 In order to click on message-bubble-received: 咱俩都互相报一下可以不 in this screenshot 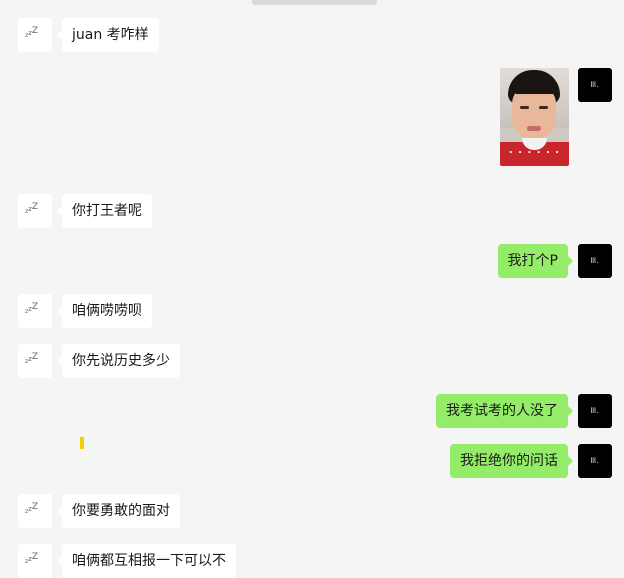, I will do `click(146, 561)`.